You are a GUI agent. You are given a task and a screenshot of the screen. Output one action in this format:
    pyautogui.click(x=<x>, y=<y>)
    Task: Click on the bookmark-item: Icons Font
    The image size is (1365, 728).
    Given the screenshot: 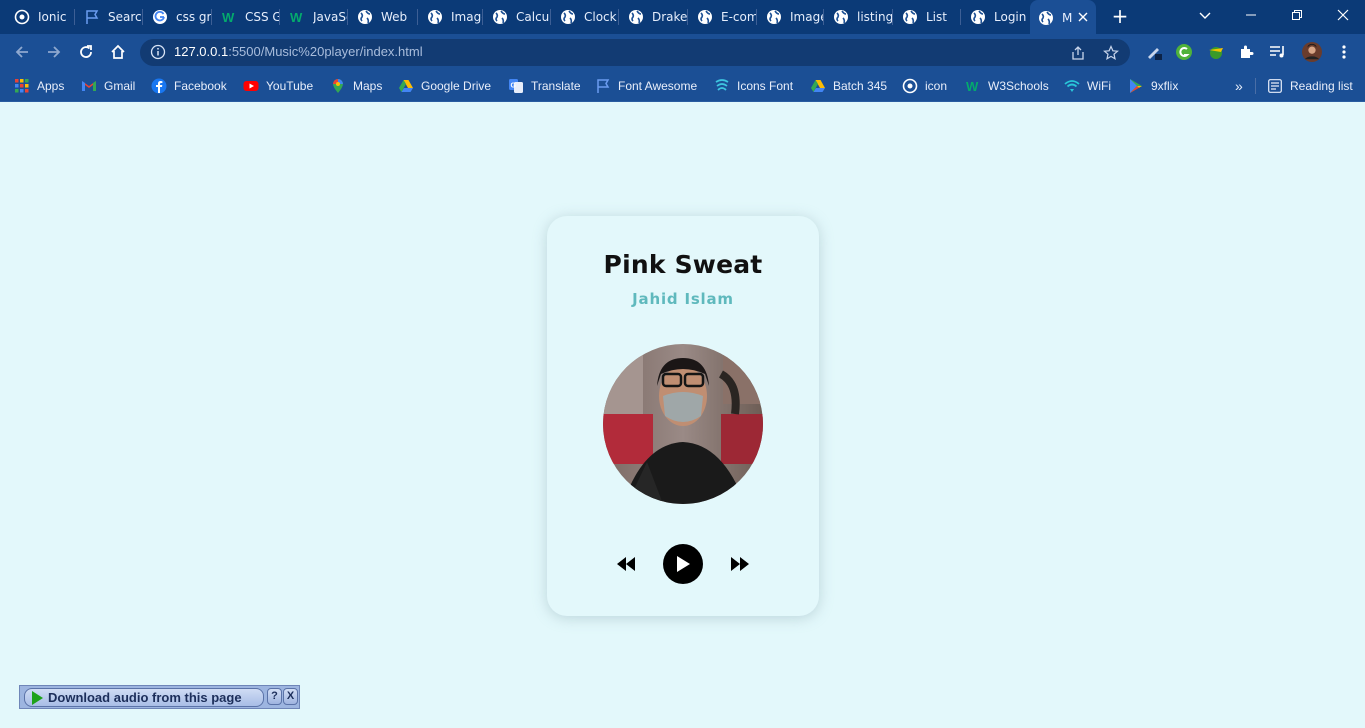 What is the action you would take?
    pyautogui.click(x=753, y=86)
    